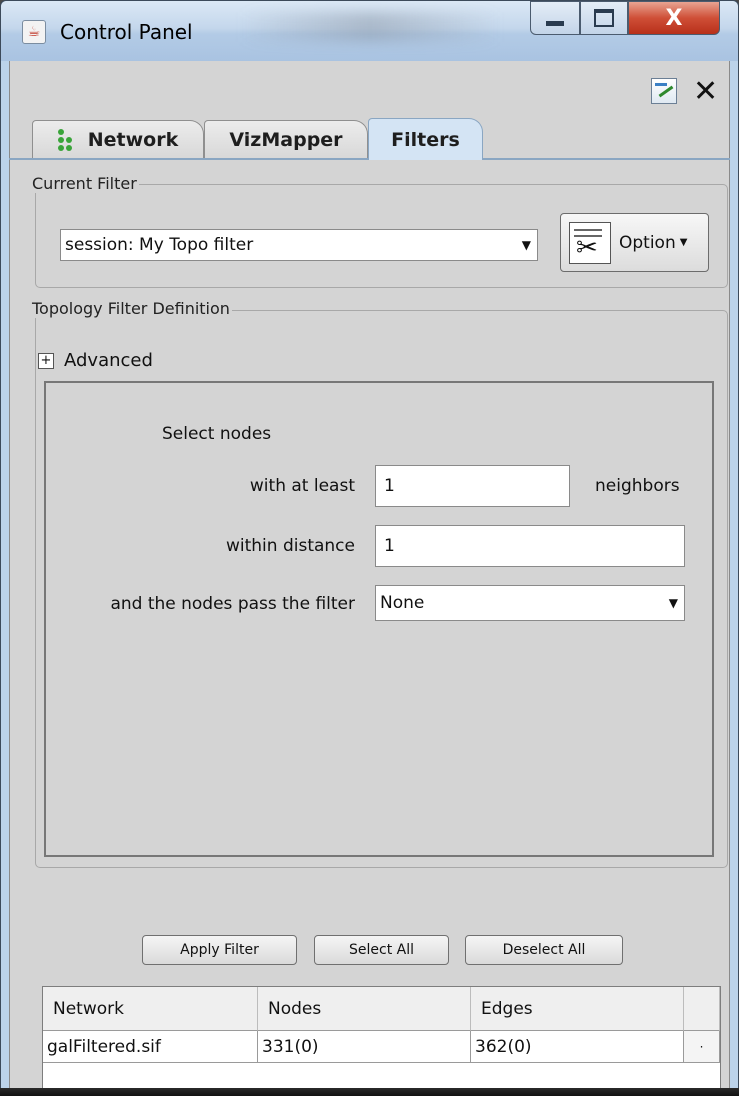  Describe the element at coordinates (219, 950) in the screenshot. I see `apply-filter-button: Apply Filter` at that location.